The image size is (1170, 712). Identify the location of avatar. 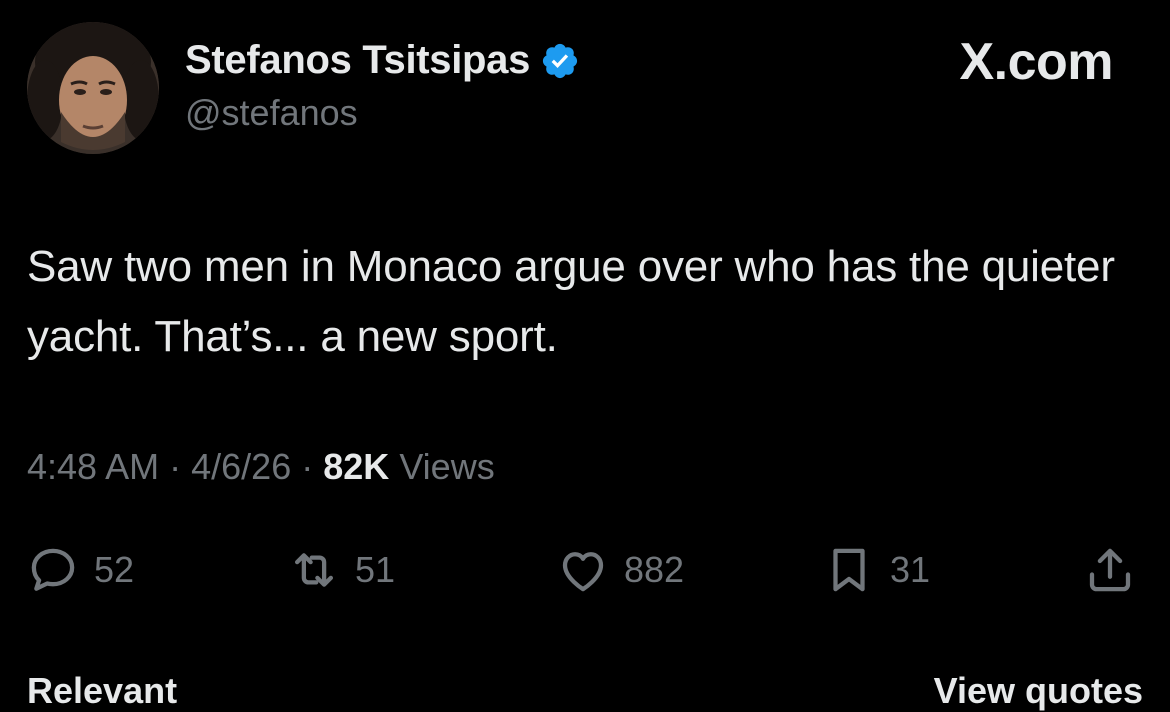
(93, 88).